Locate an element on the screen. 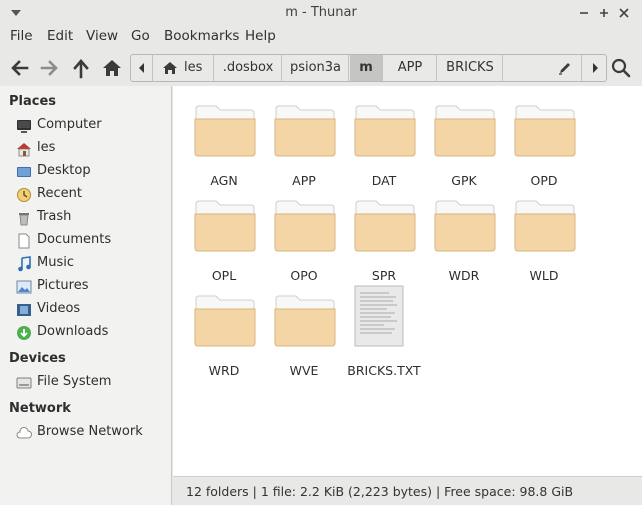  sidebar-item-label: Downloads is located at coordinates (73, 331).